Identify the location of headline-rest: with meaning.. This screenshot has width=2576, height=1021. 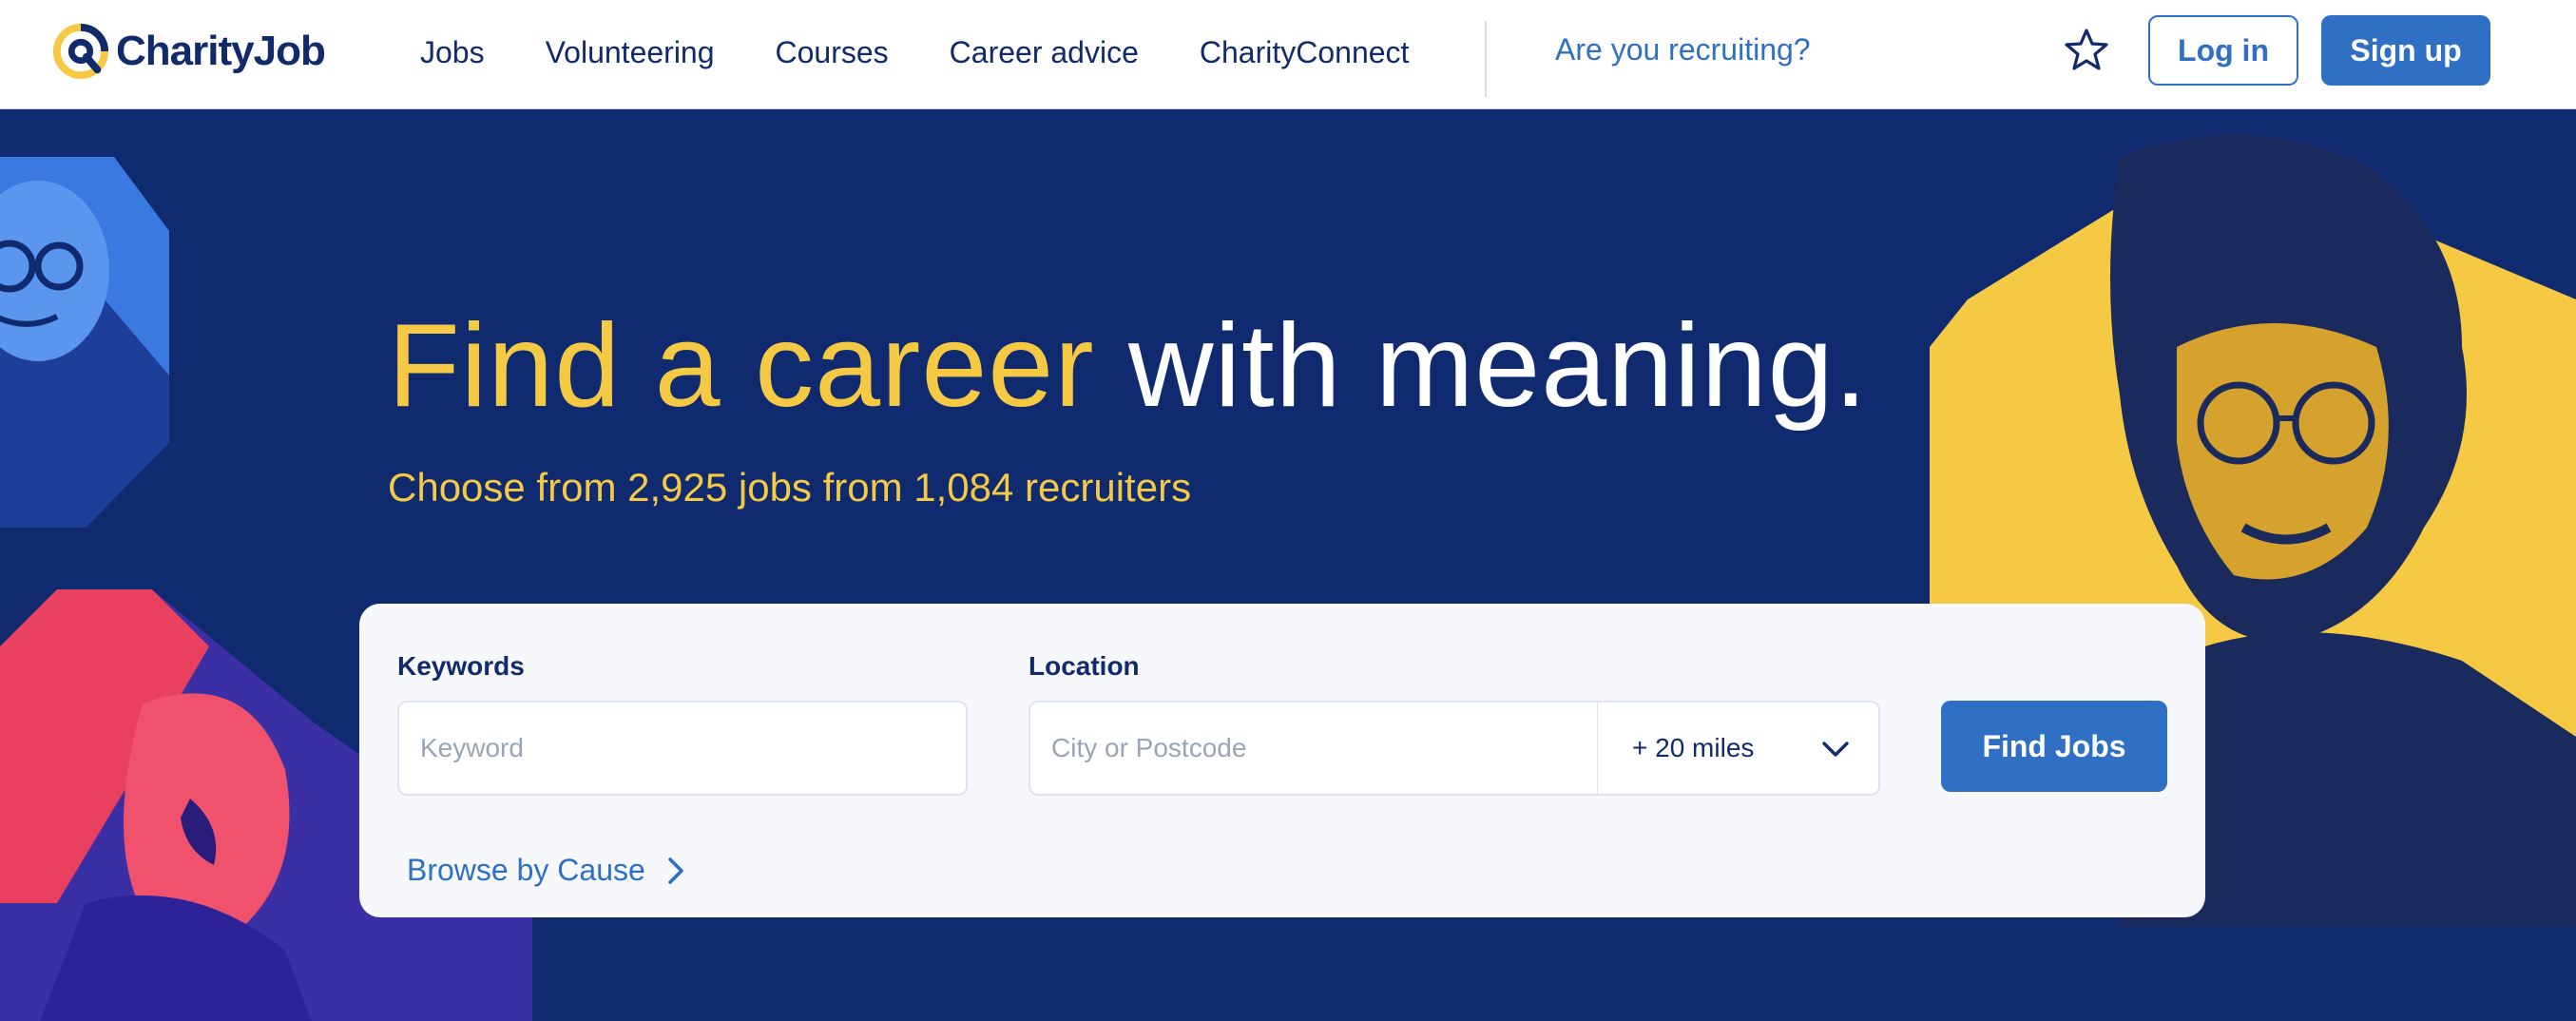
(1499, 366).